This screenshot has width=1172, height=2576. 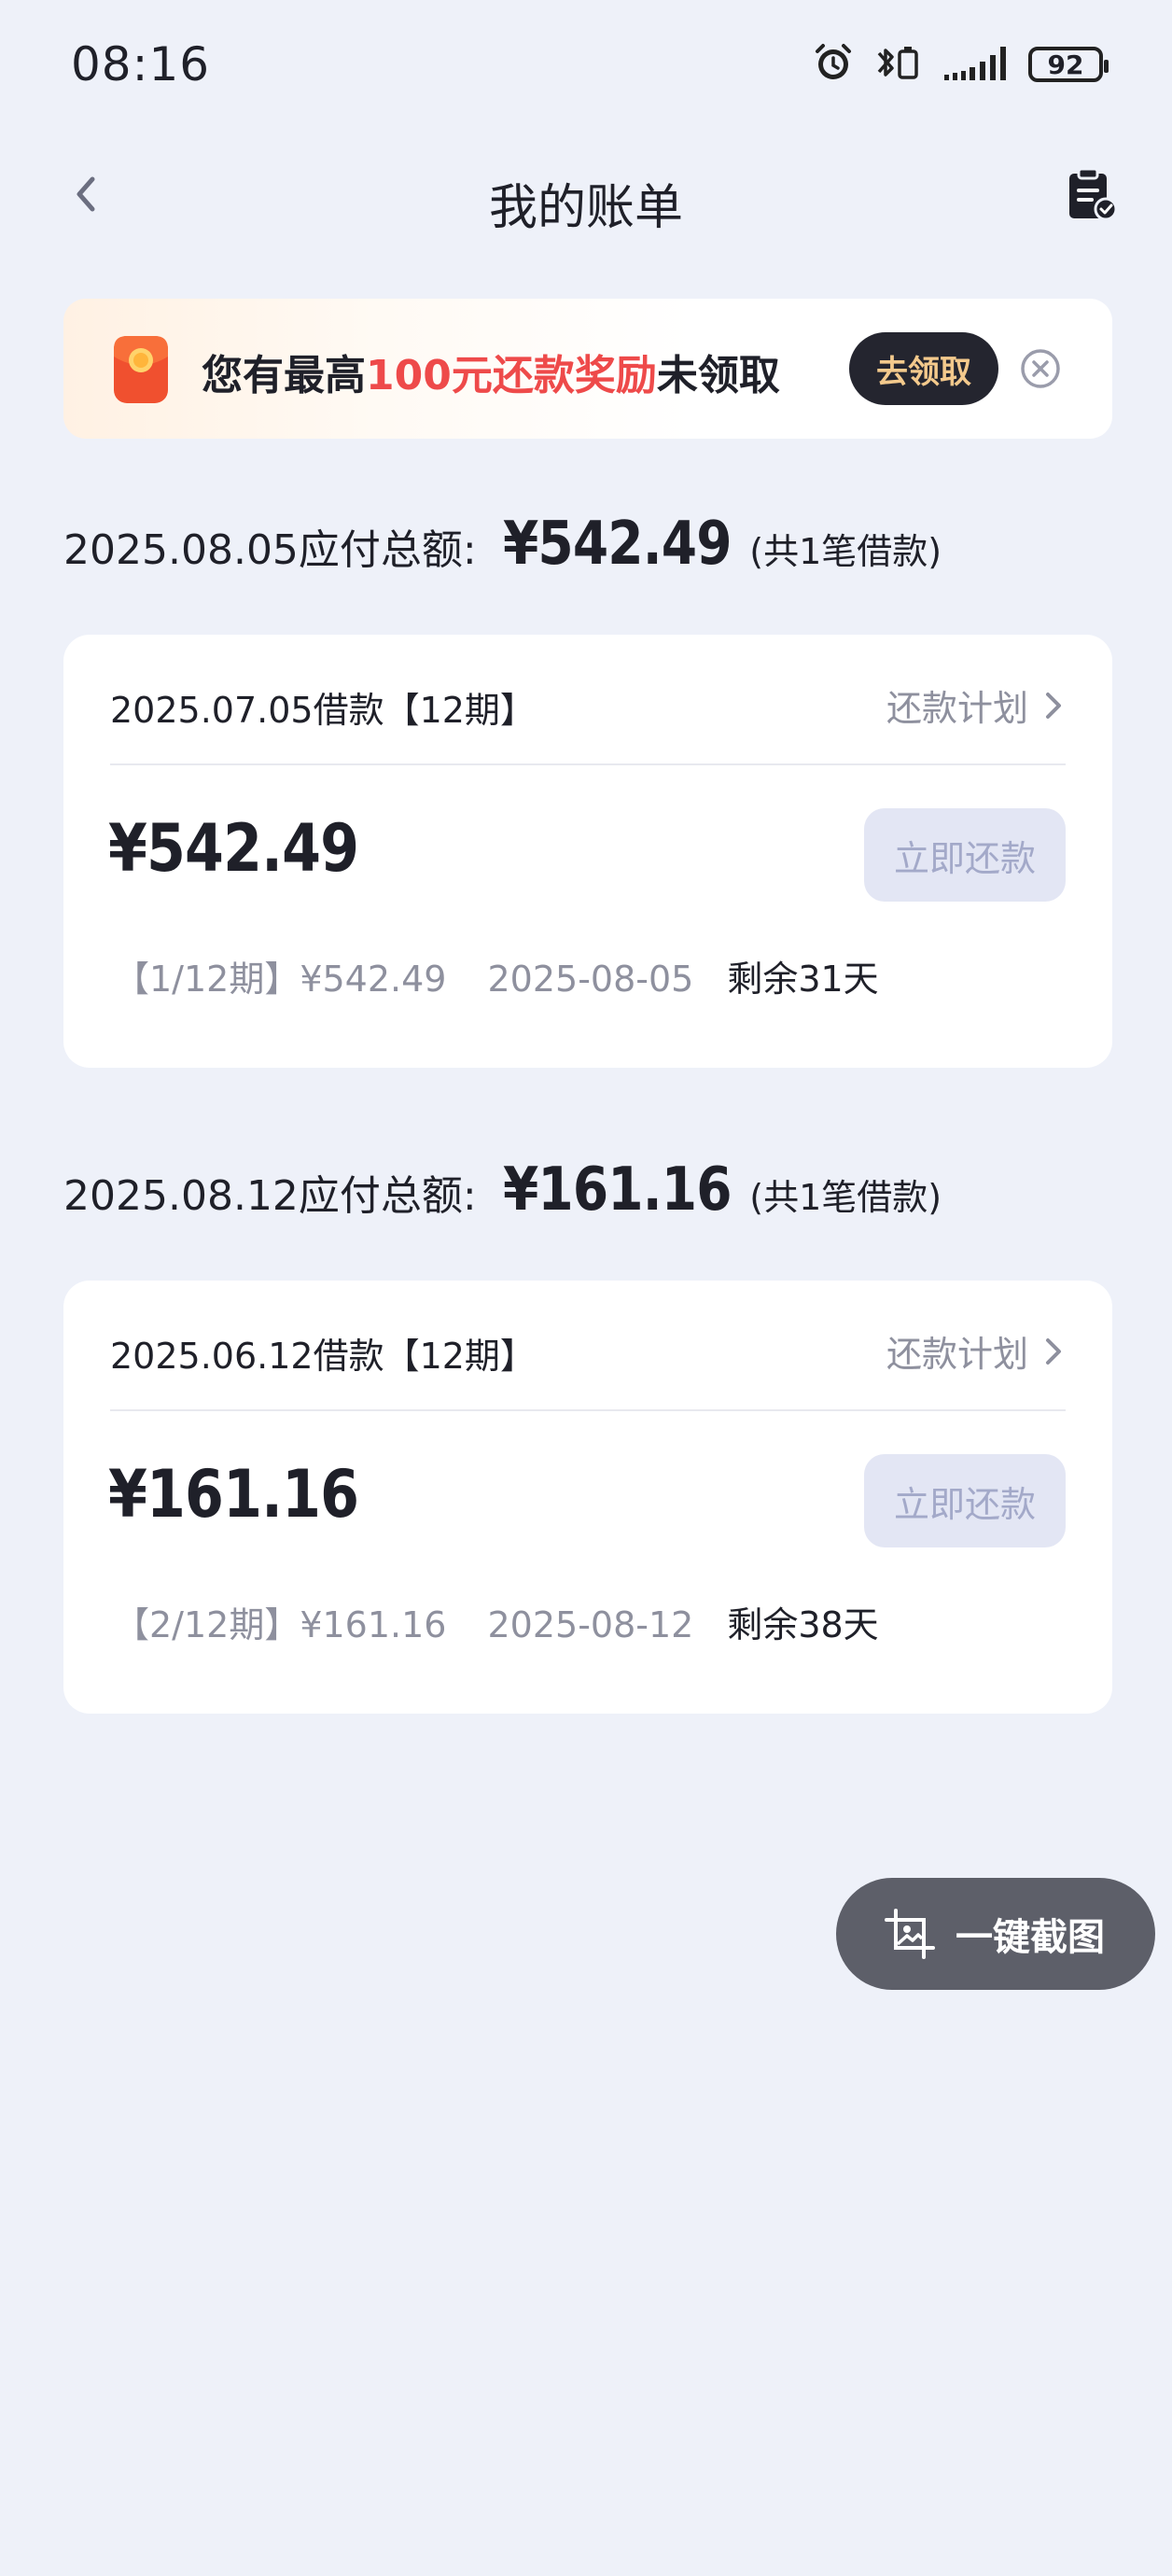 What do you see at coordinates (898, 64) in the screenshot?
I see `bluetooth-icon` at bounding box center [898, 64].